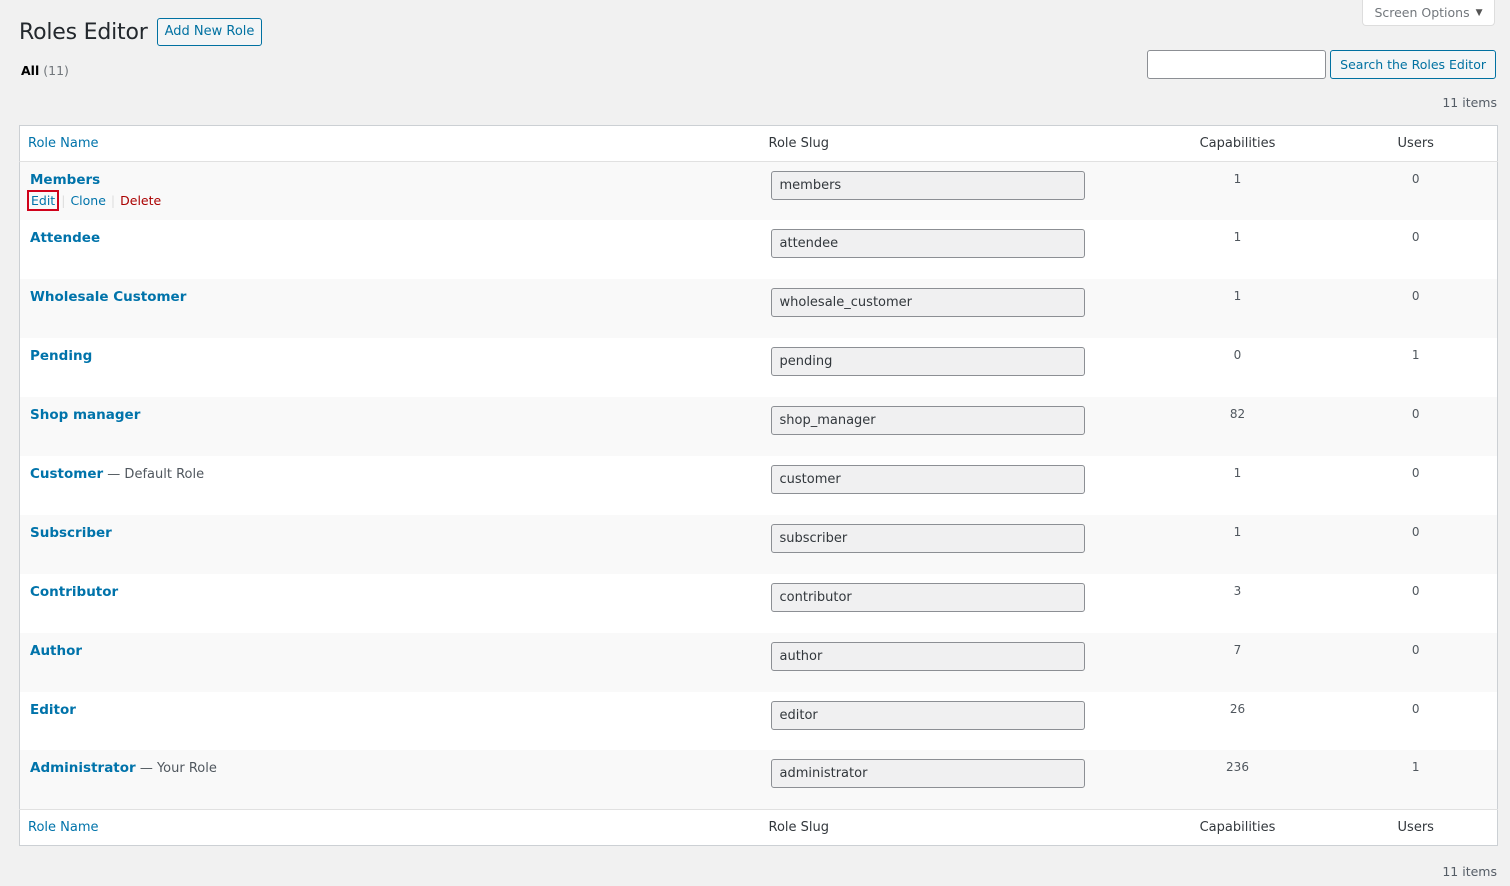 The height and width of the screenshot is (886, 1510). Describe the element at coordinates (71, 533) in the screenshot. I see `role-name-link: Subscriber` at that location.